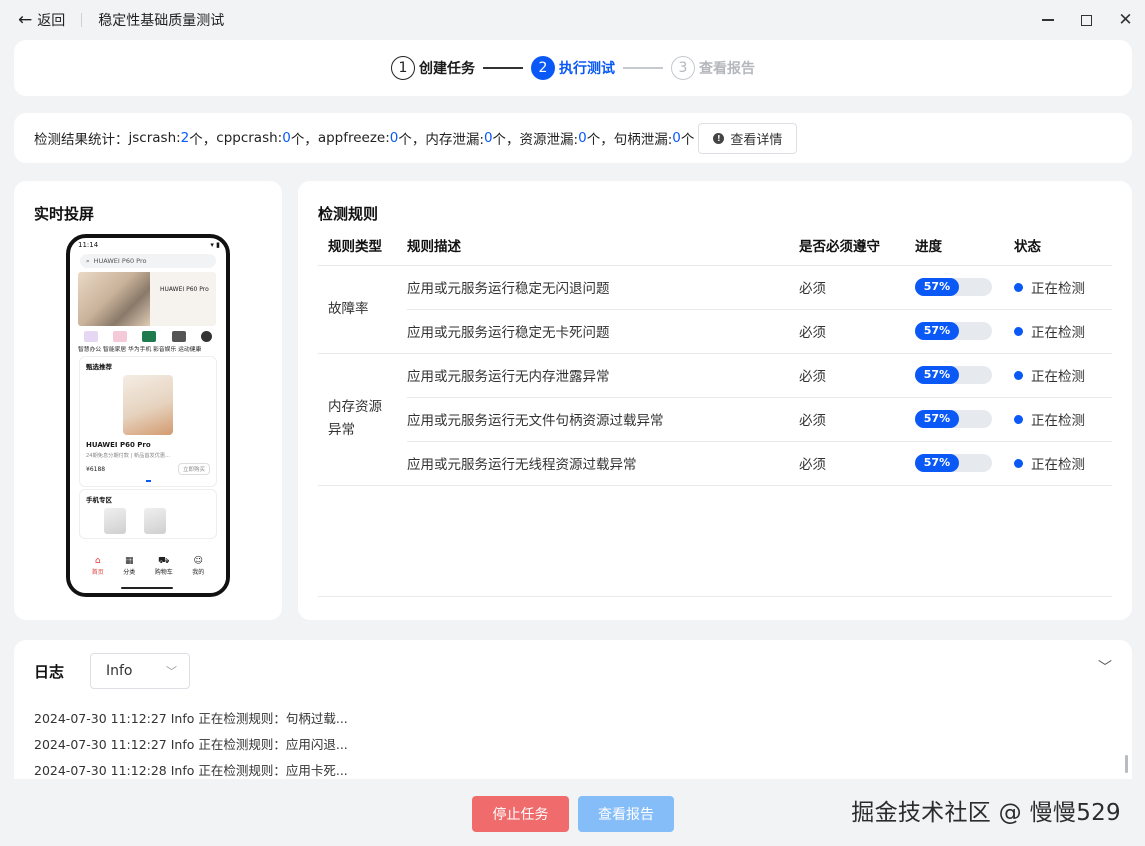 The width and height of the screenshot is (1145, 846). Describe the element at coordinates (355, 407) in the screenshot. I see `rule-type-line: 内存资源` at that location.